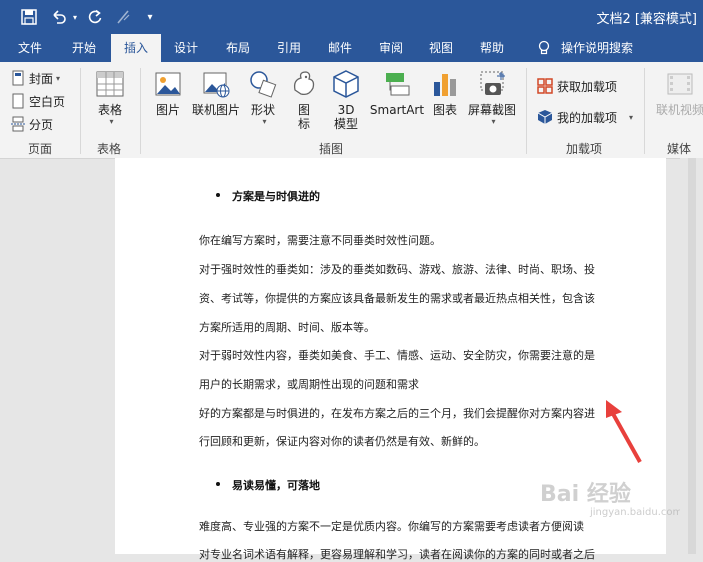 The image size is (703, 562). I want to click on redo-icon, so click(95, 17).